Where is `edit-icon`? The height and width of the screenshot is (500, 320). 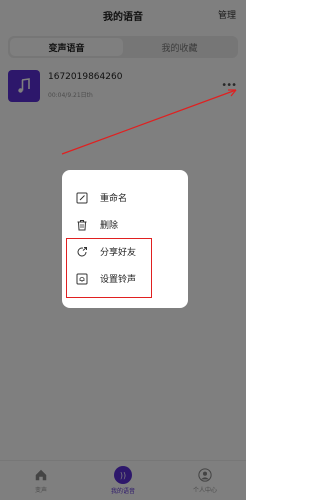 edit-icon is located at coordinates (82, 198).